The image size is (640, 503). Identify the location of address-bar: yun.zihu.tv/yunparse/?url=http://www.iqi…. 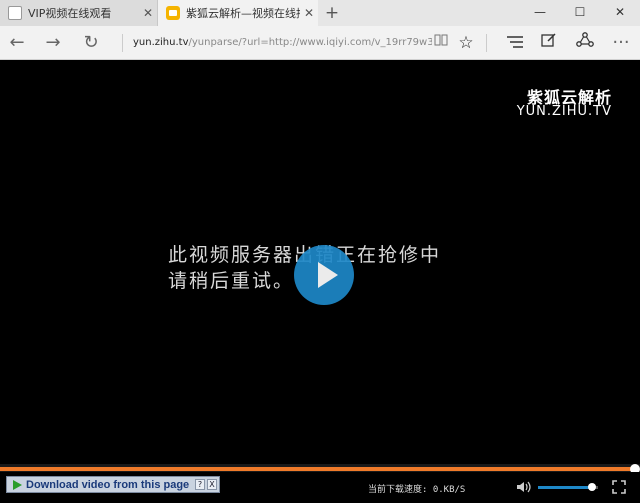
(277, 43).